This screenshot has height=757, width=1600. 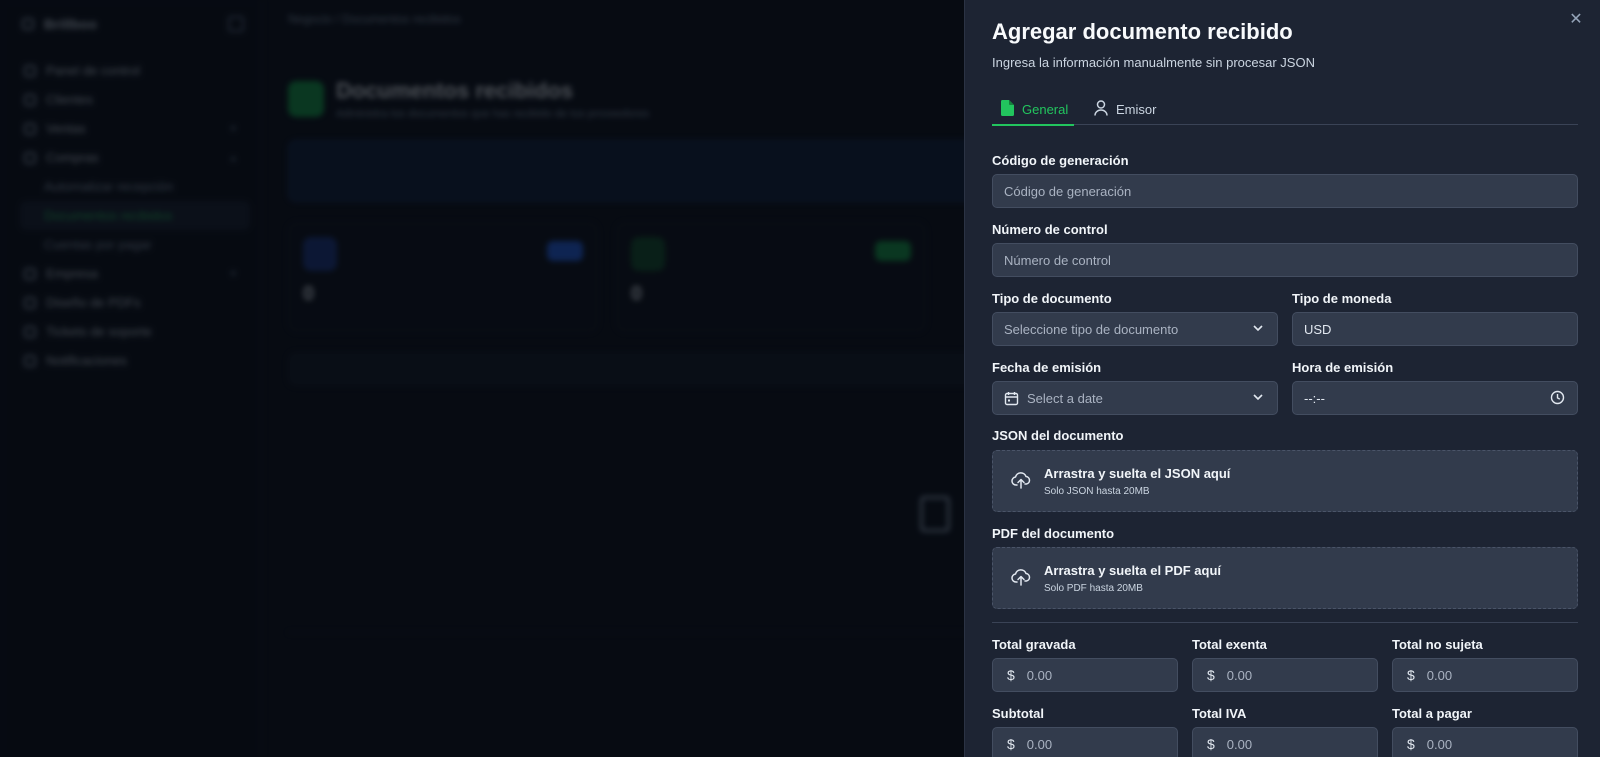 What do you see at coordinates (1239, 744) in the screenshot?
I see `total-iva-placeholder: 0.00` at bounding box center [1239, 744].